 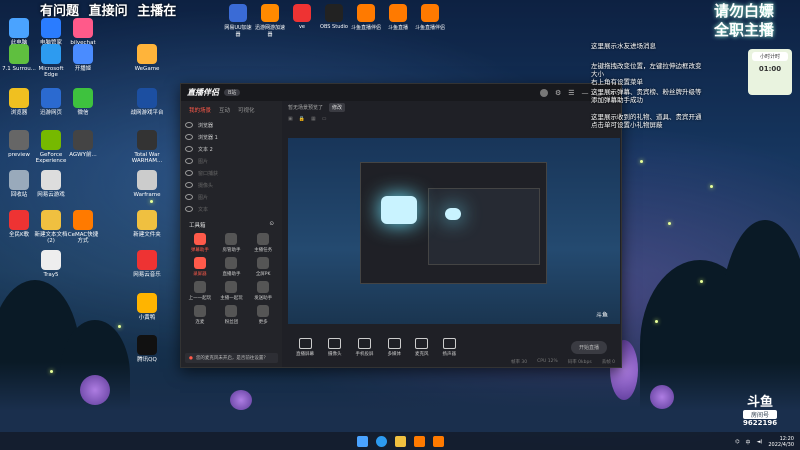 What do you see at coordinates (19, 102) in the screenshot?
I see `desktop-shortcut: 浏览器` at bounding box center [19, 102].